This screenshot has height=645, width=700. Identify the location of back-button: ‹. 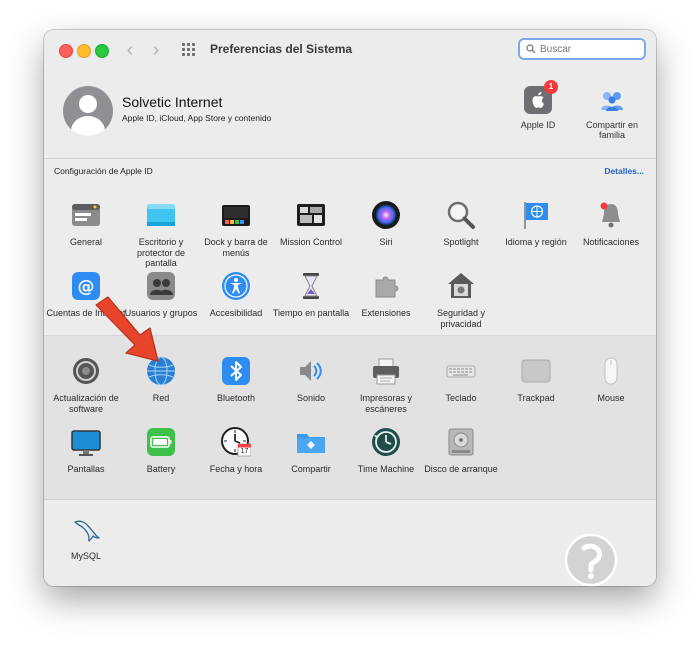
(130, 50).